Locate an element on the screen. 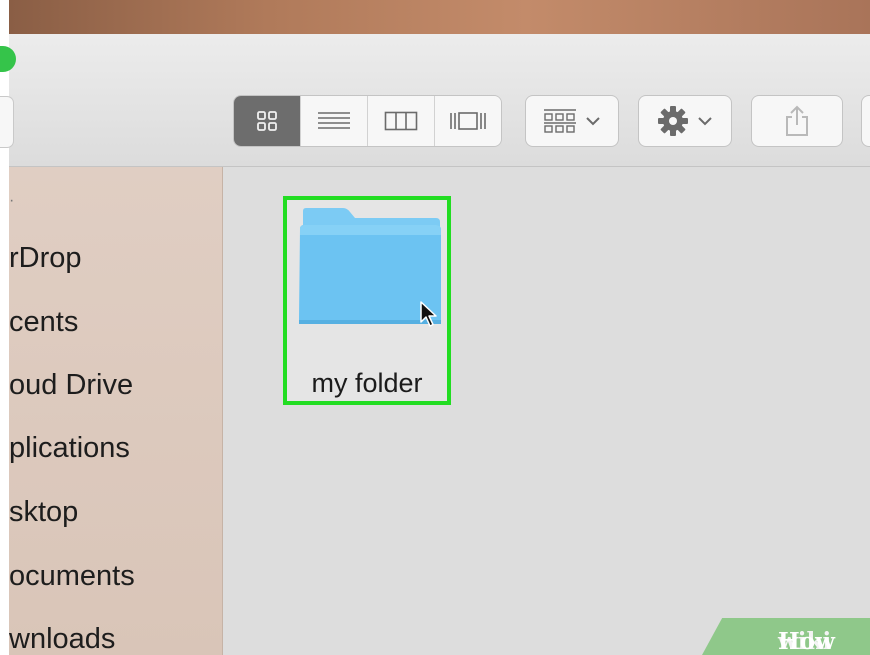  cover-flow-icon is located at coordinates (468, 121).